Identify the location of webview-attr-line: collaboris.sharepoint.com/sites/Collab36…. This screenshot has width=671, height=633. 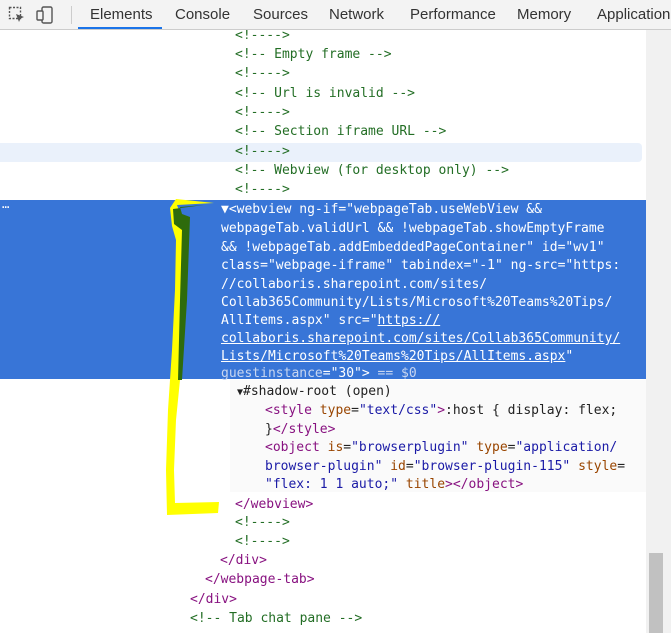
(420, 338).